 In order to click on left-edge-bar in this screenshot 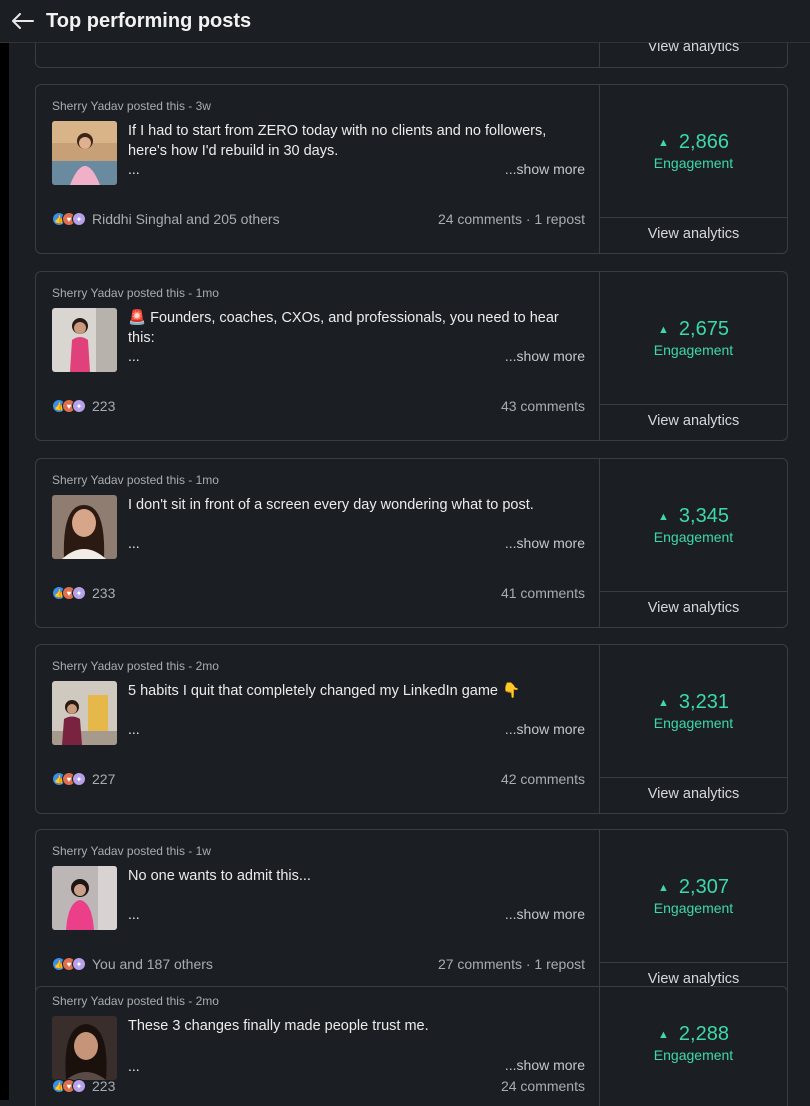, I will do `click(4, 571)`.